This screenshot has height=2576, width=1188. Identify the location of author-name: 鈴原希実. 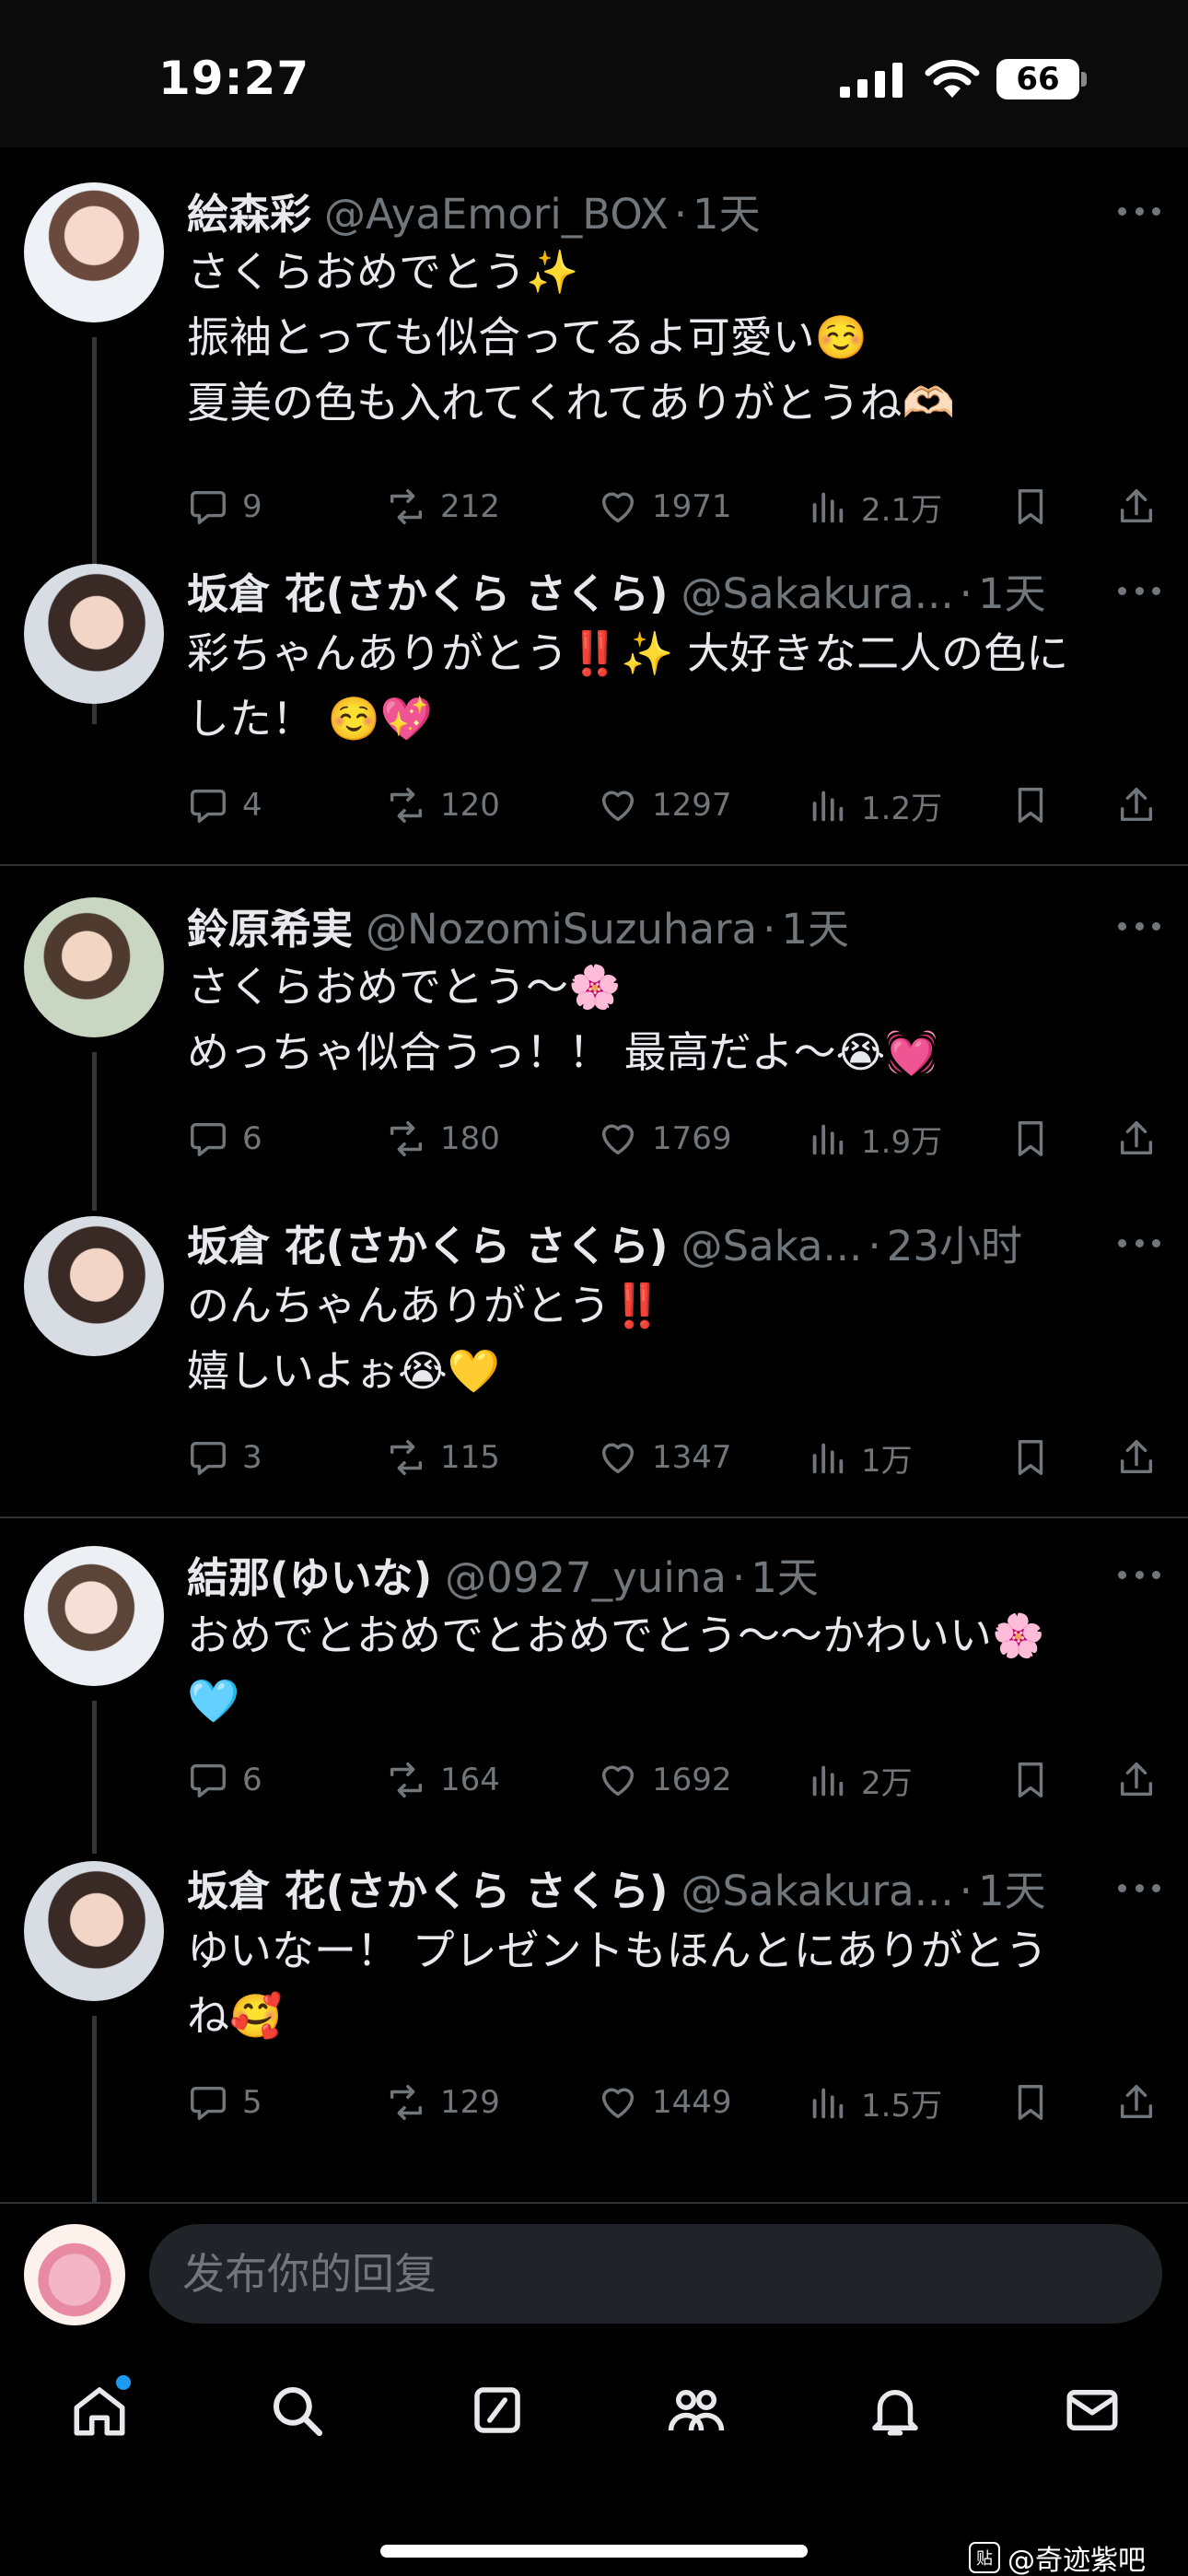
(270, 925).